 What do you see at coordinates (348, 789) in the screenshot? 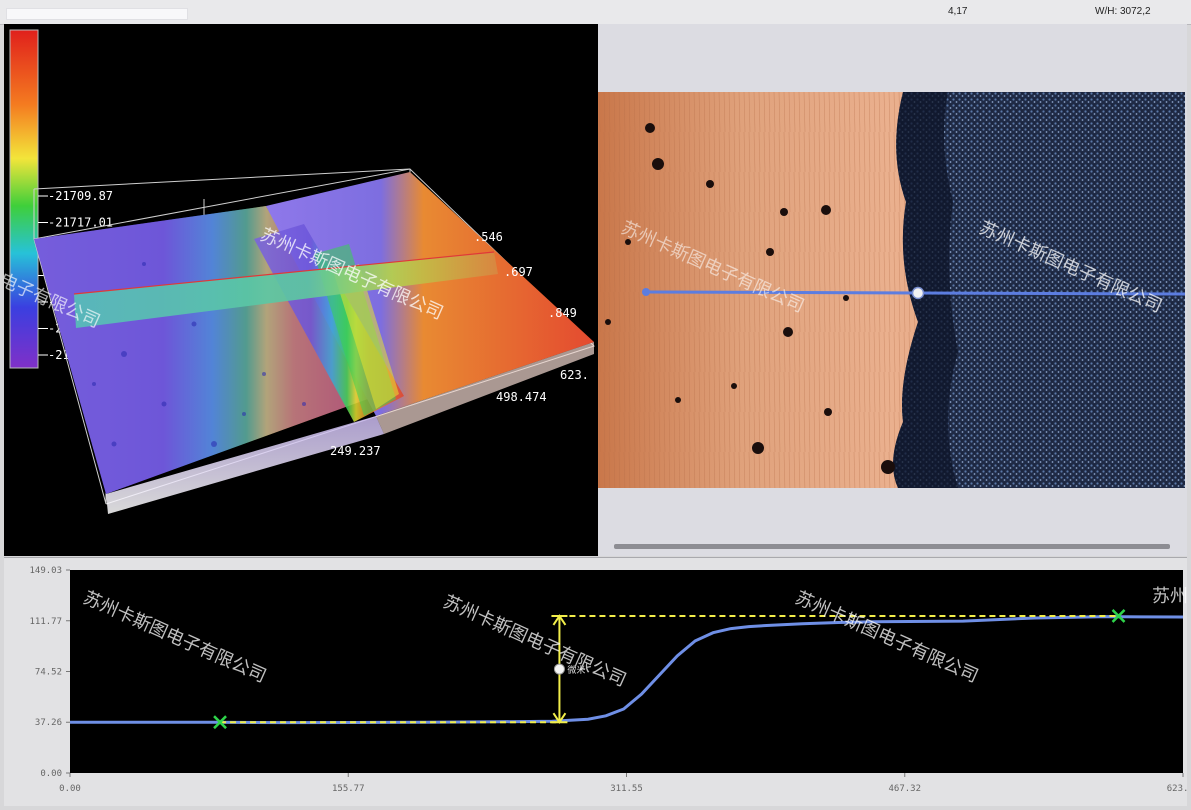
I see `x-tick-label: 155.77` at bounding box center [348, 789].